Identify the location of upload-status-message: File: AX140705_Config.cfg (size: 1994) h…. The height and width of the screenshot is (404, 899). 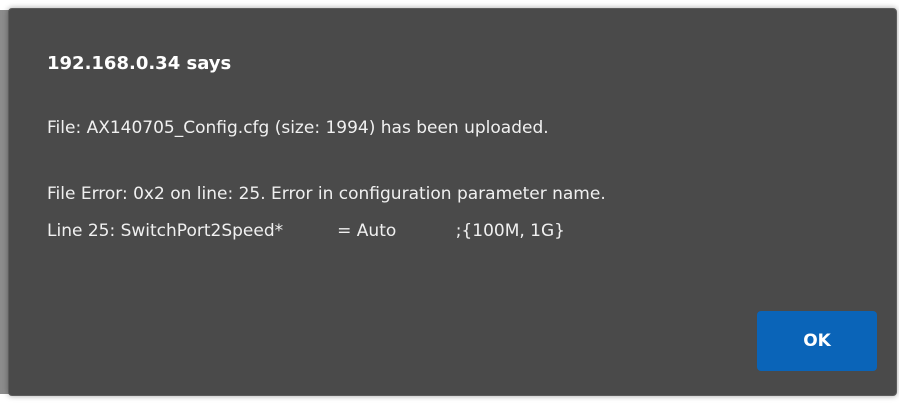
(298, 128).